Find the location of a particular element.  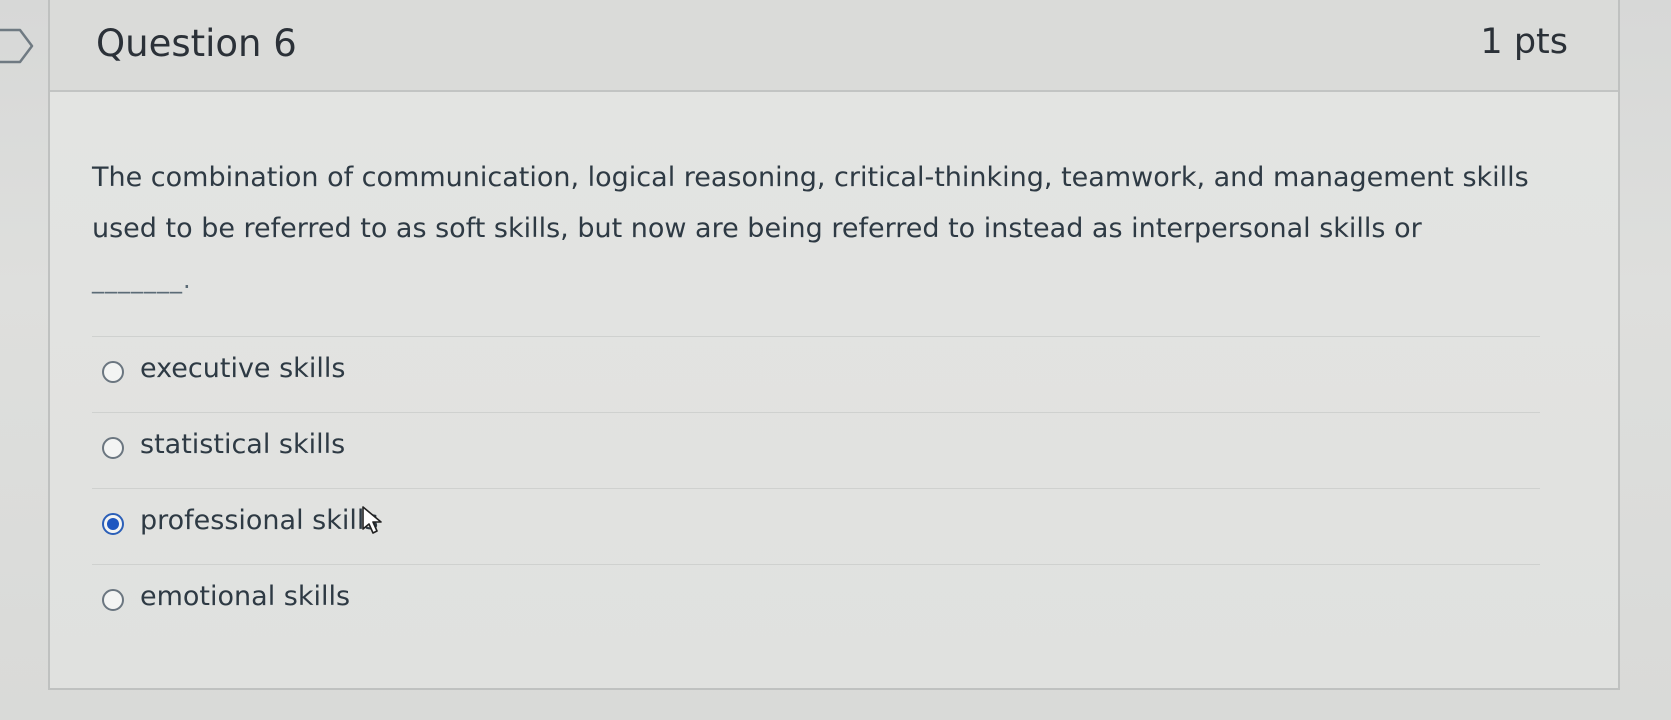

answer-option-professional-skills: professional skills is located at coordinates (816, 526).